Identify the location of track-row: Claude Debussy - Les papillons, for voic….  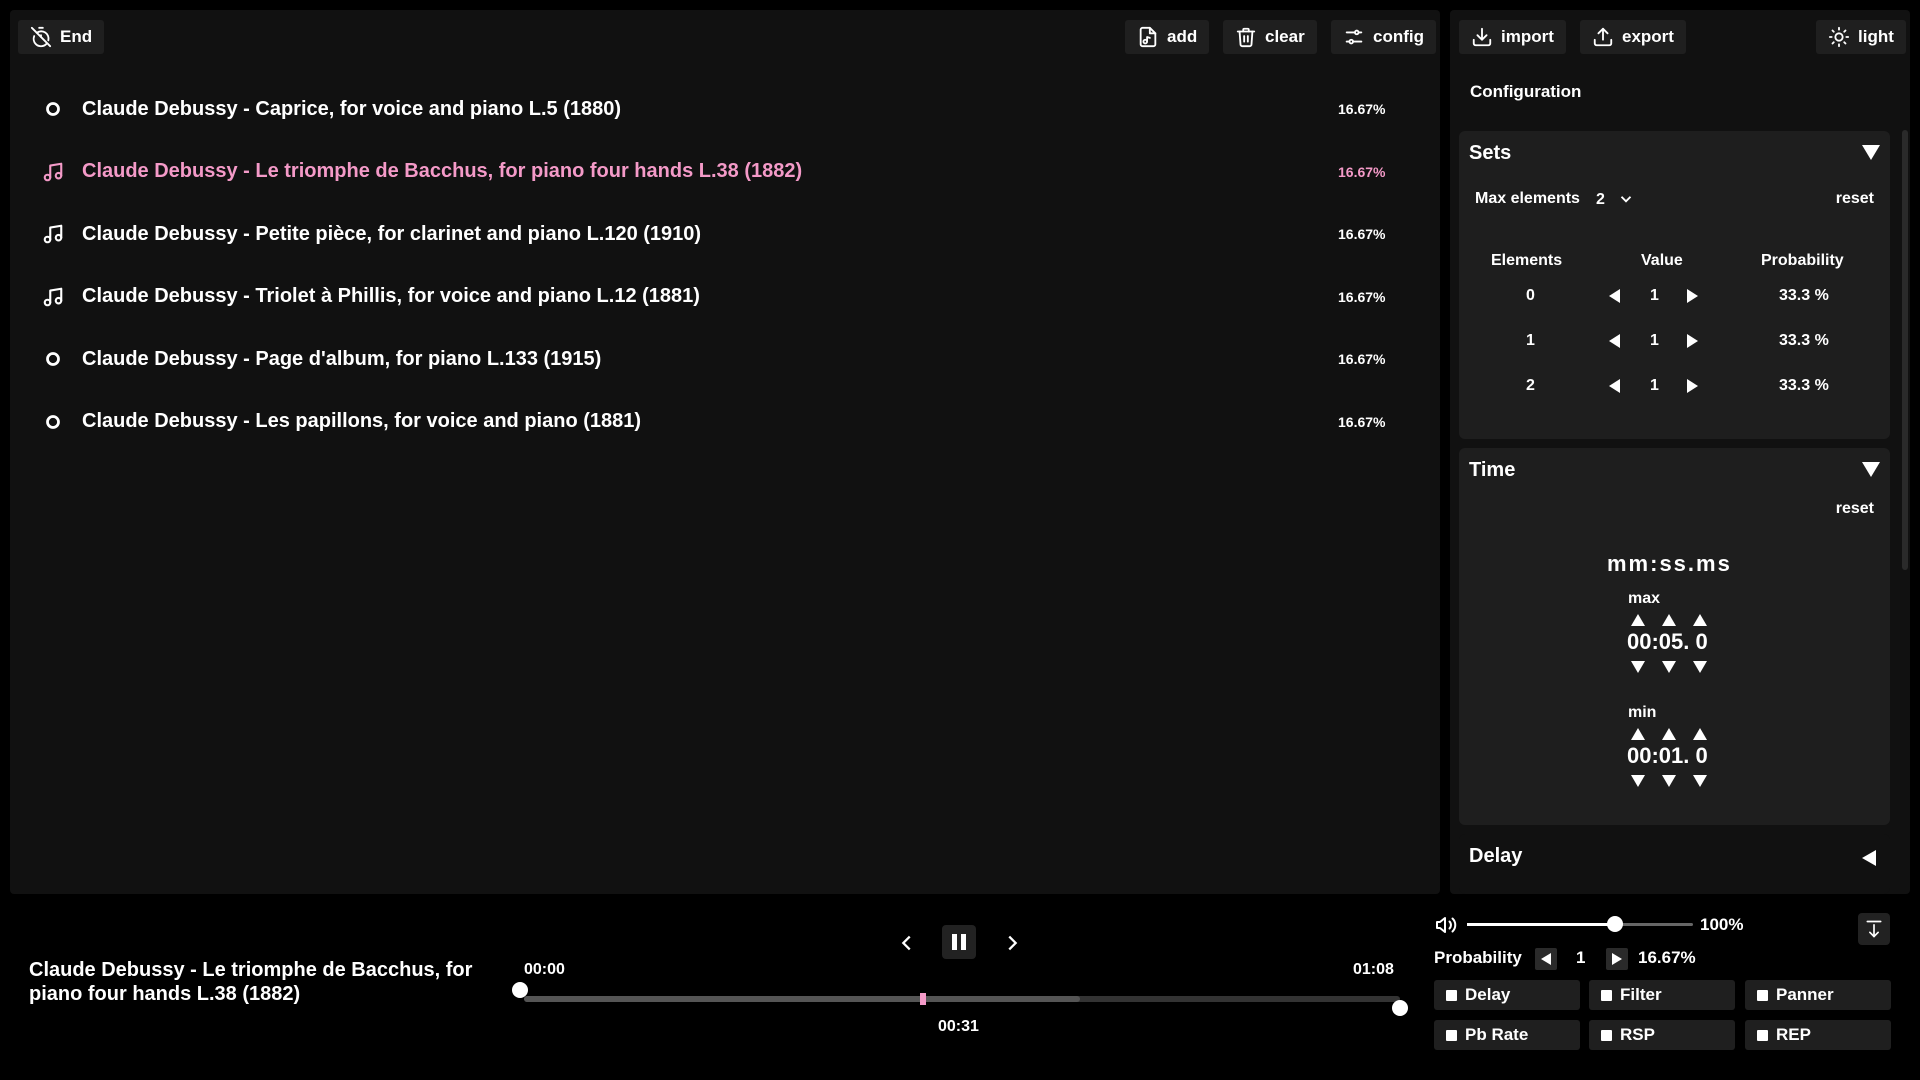
(720, 422).